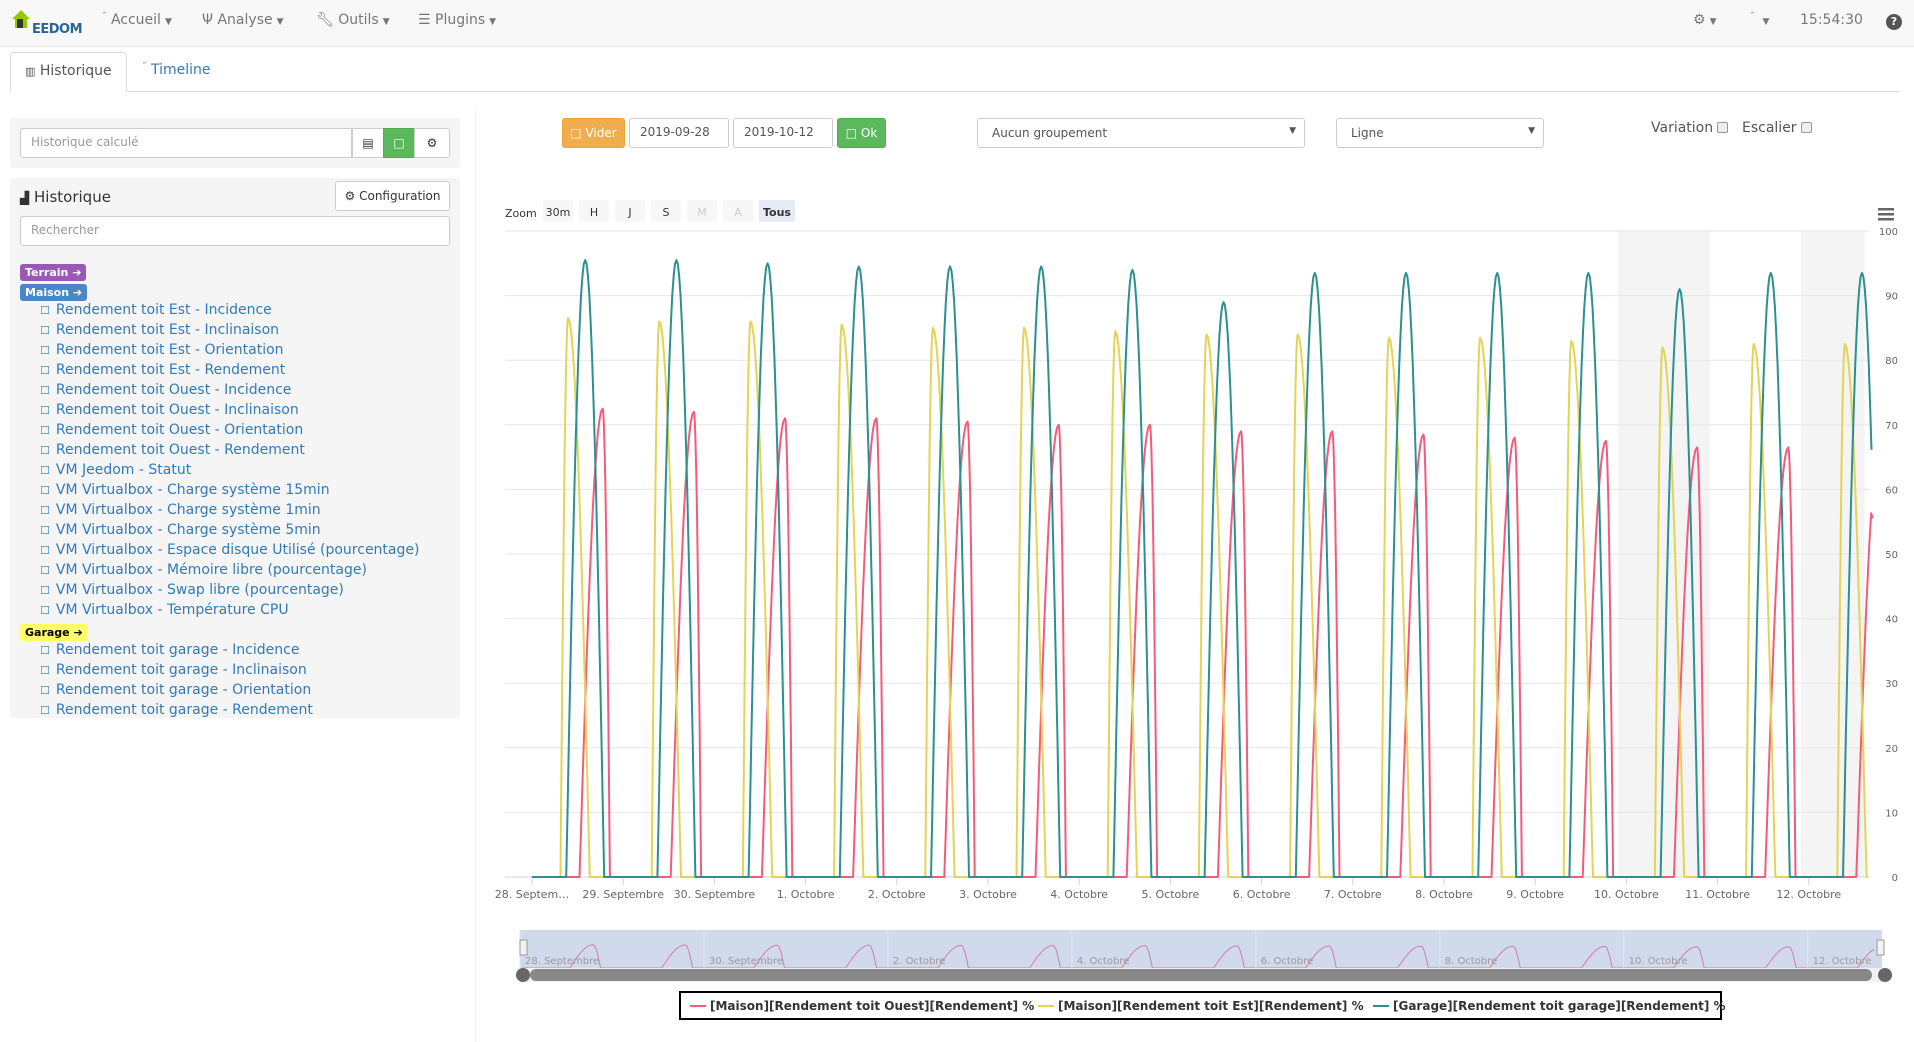  Describe the element at coordinates (593, 133) in the screenshot. I see `vider-button: □ Vider` at that location.